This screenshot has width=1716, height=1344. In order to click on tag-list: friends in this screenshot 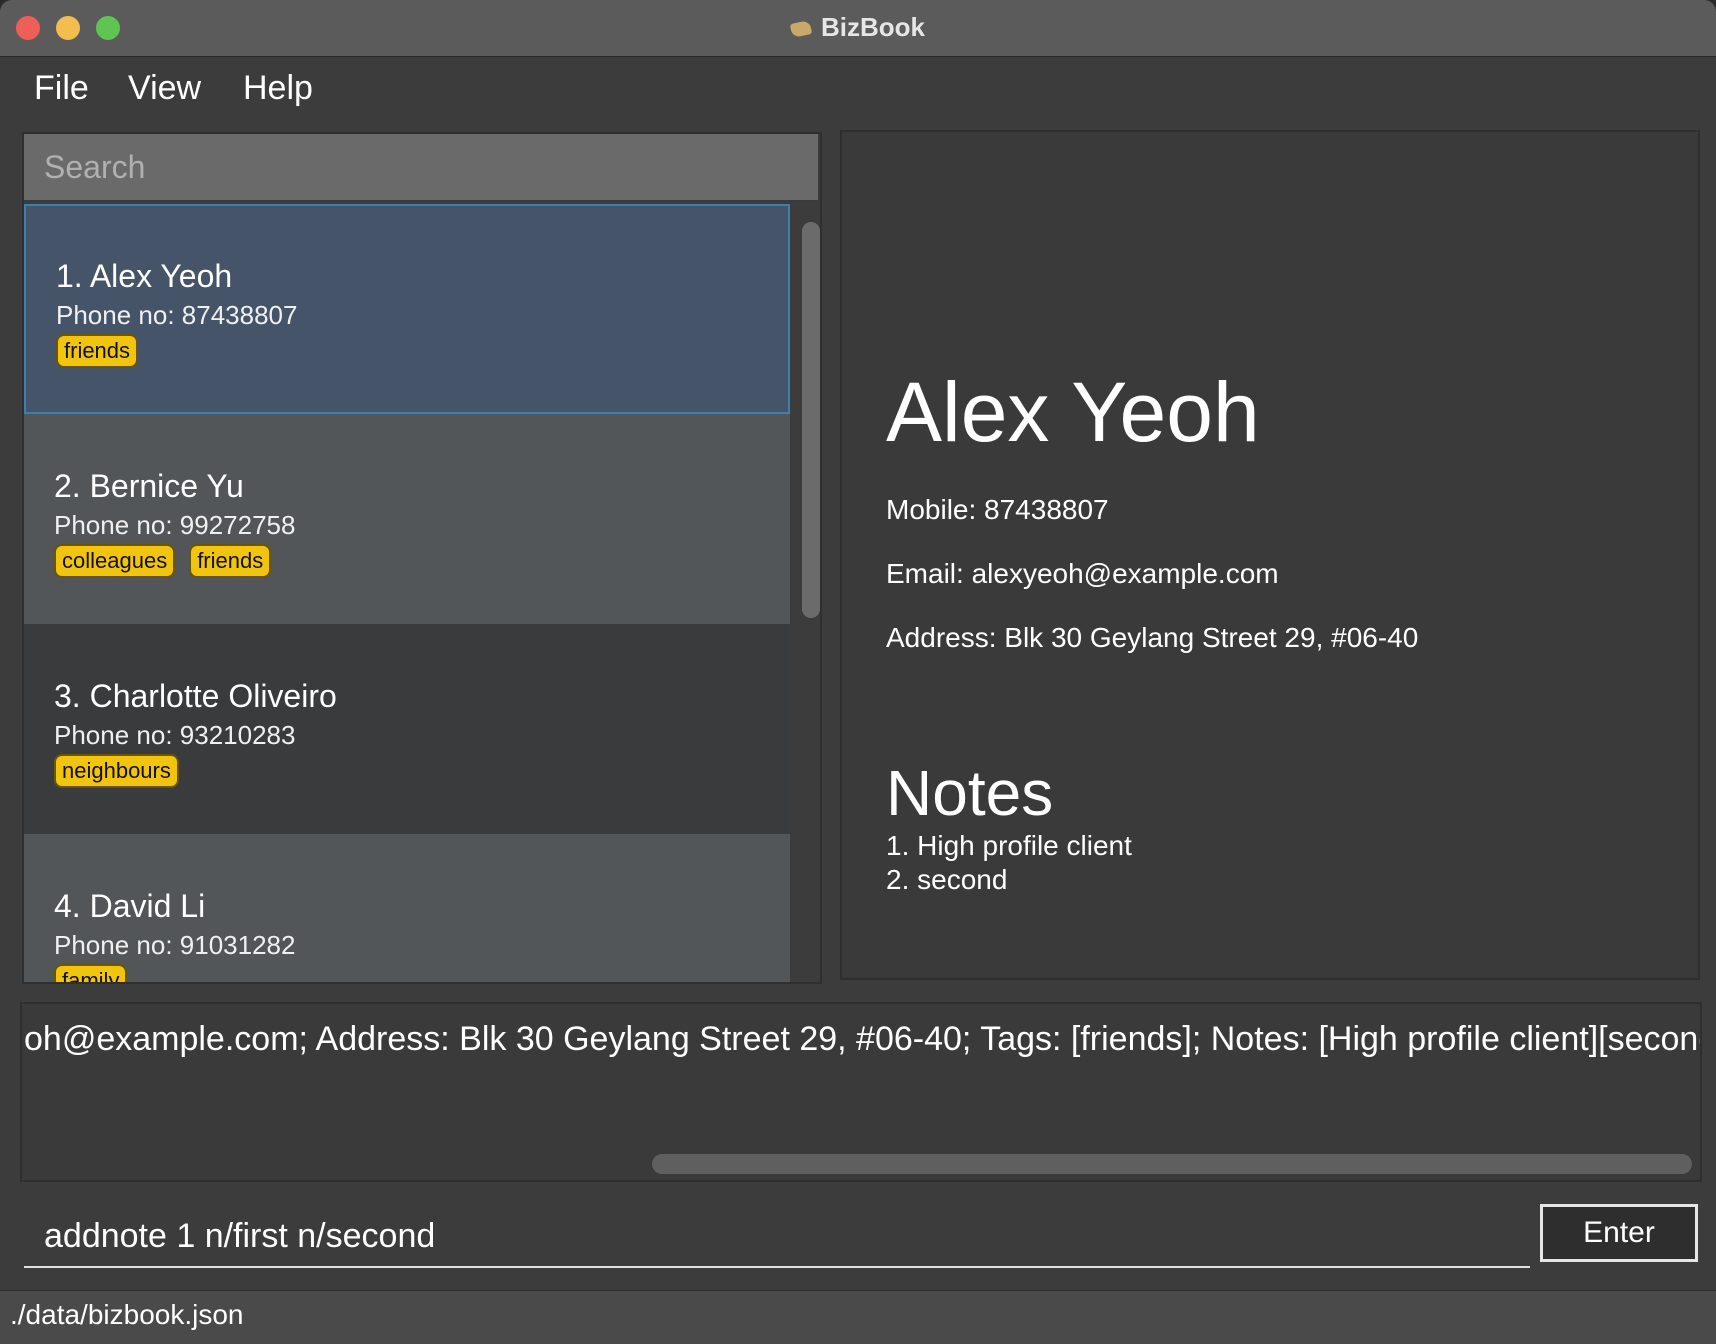, I will do `click(97, 351)`.